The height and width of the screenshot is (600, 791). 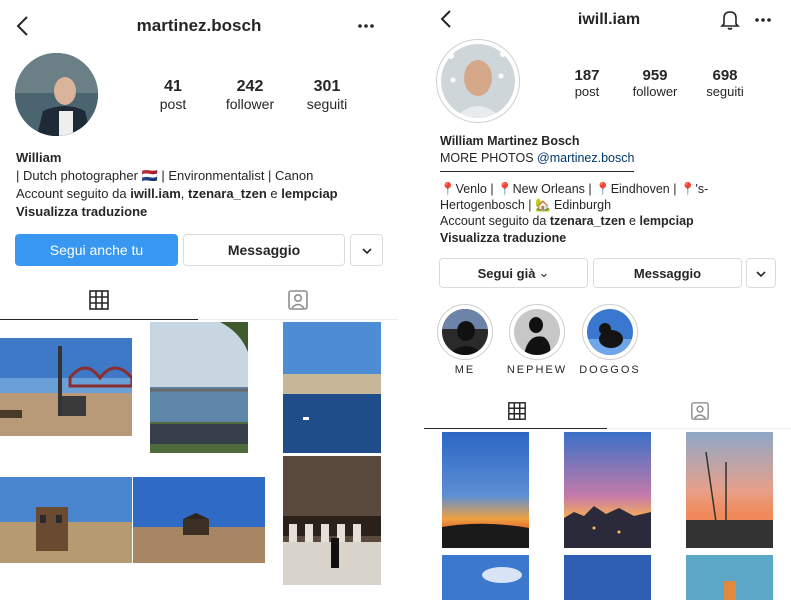 I want to click on bio-line-suffix: | Environmentalist | Canon, so click(x=237, y=175).